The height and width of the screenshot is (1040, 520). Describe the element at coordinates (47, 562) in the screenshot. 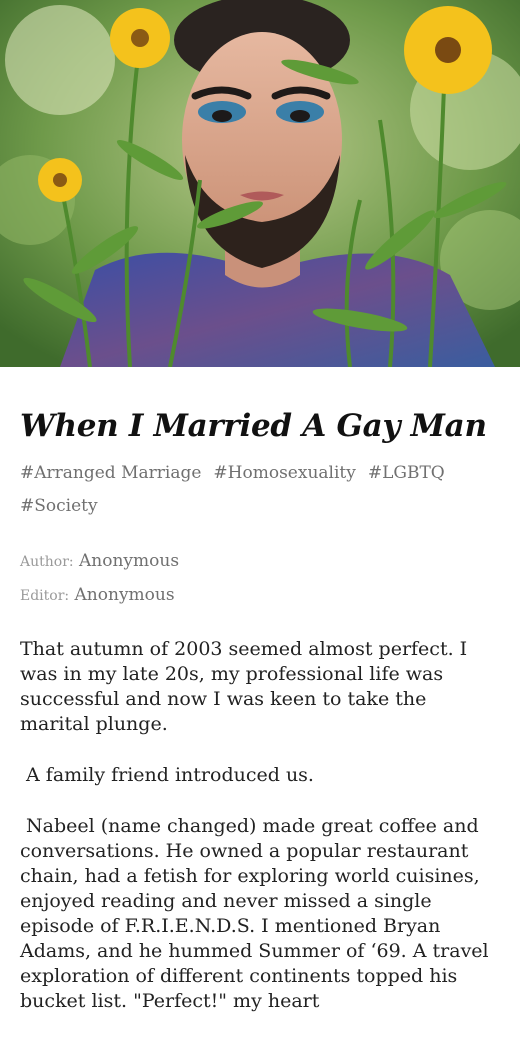

I see `author-label: Author:` at that location.